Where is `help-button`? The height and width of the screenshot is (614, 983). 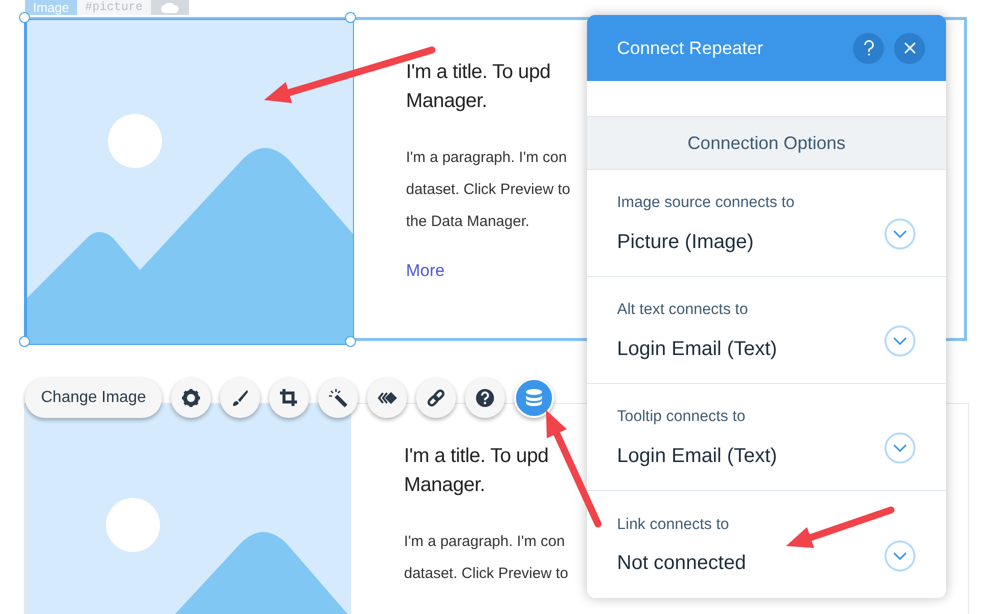
help-button is located at coordinates (484, 398).